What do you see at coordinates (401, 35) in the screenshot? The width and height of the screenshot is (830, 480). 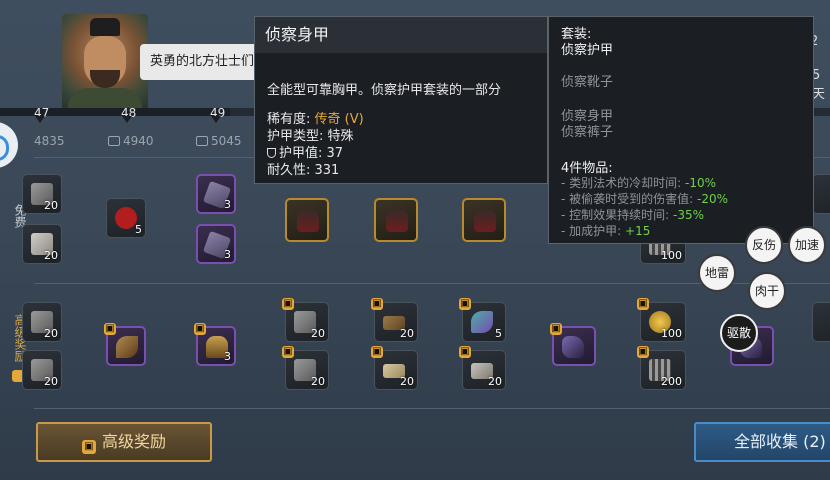 I see `tooltip-title: 侦察身甲` at bounding box center [401, 35].